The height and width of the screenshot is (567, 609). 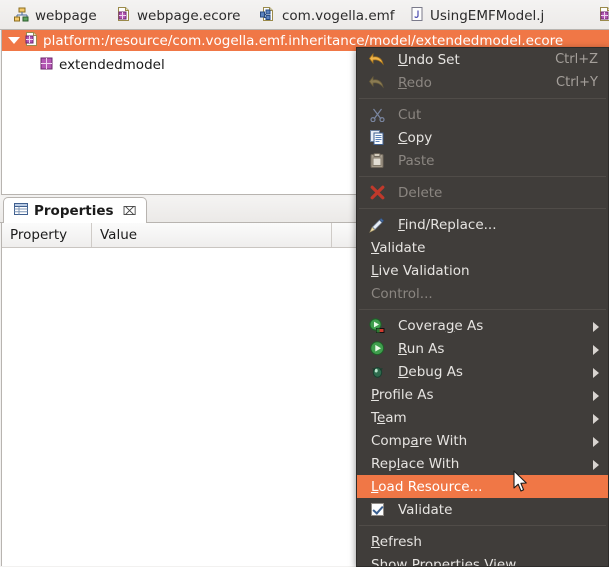 I want to click on copy-icon, so click(x=377, y=137).